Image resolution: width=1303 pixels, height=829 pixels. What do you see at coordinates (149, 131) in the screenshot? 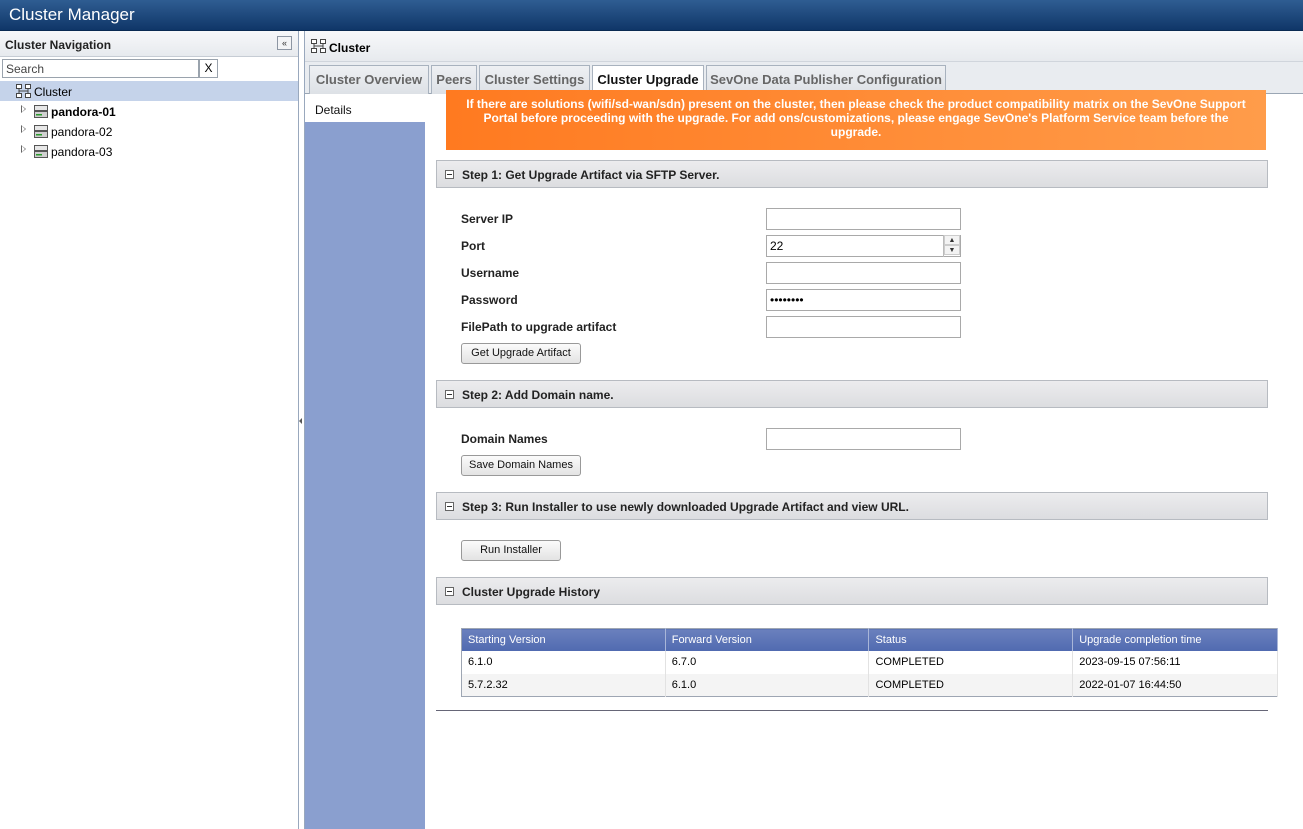
I see `tree-item-pandora-02: pandora-02` at bounding box center [149, 131].